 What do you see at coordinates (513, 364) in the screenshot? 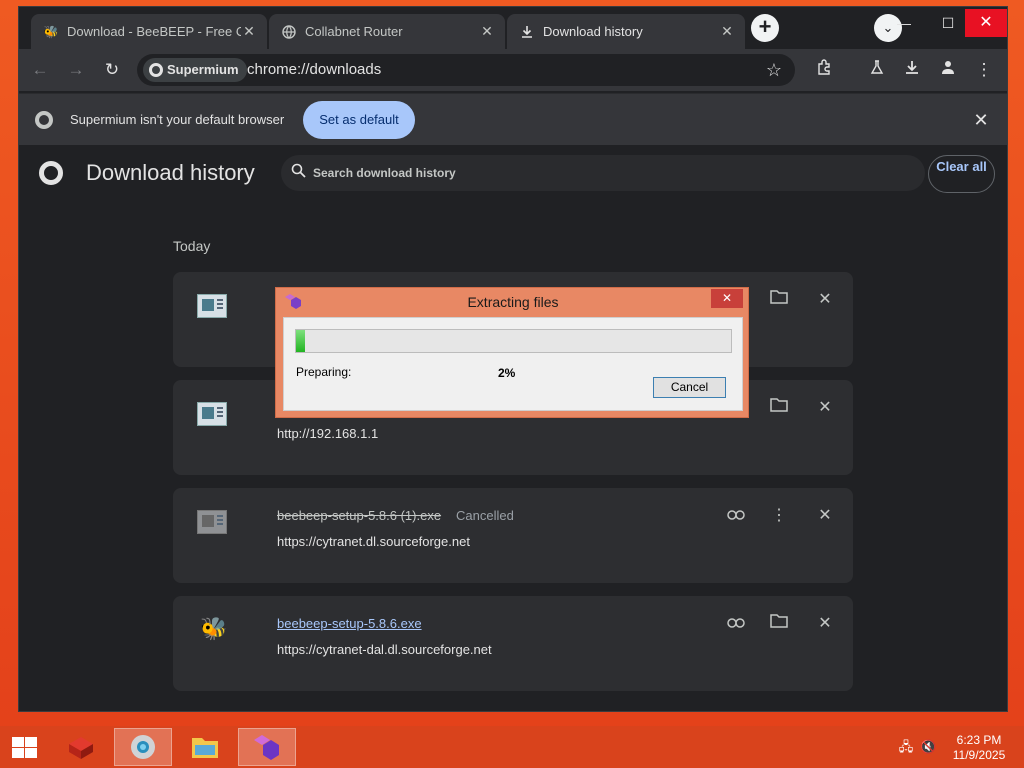
I see `dialog-body: Preparing: 2% Cancel` at bounding box center [513, 364].